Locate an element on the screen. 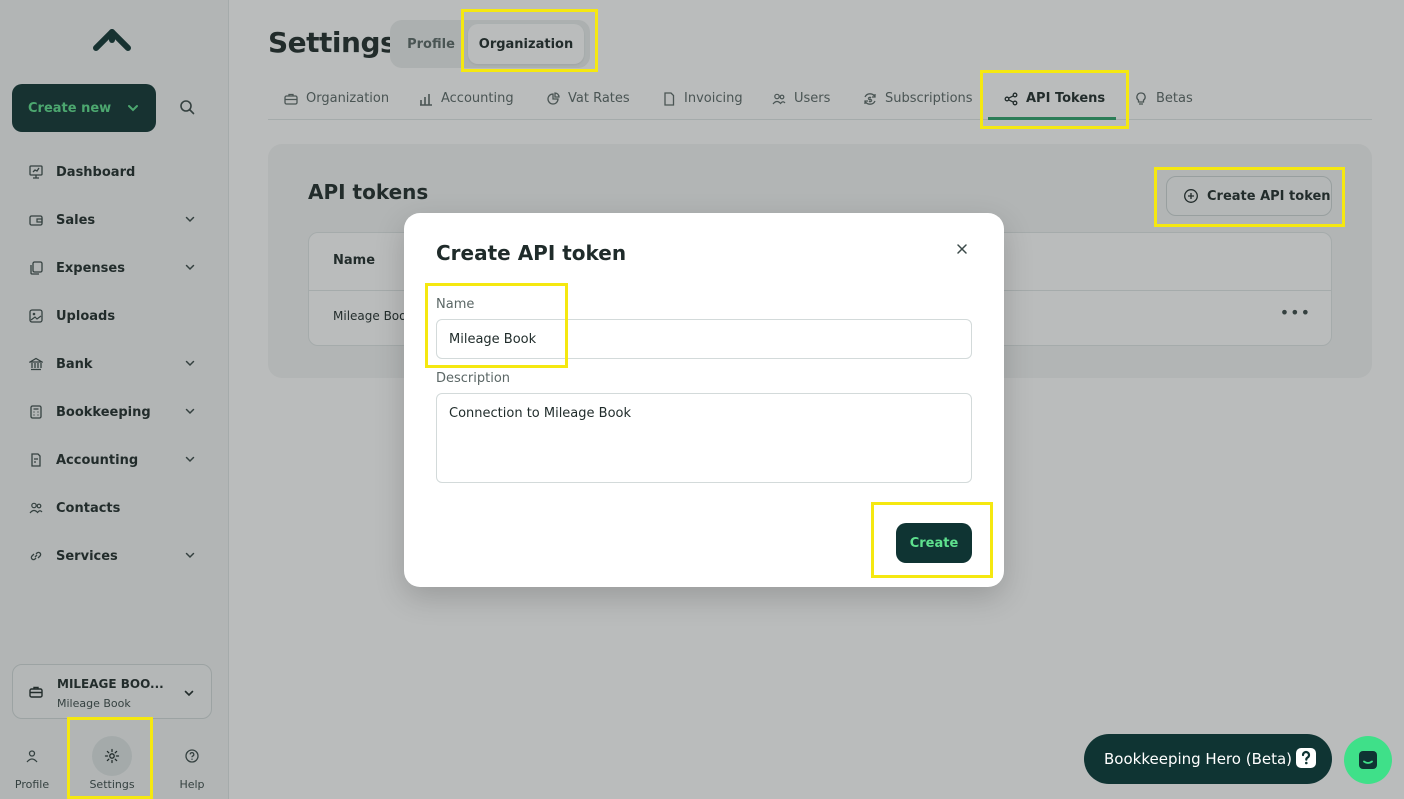  dialog-title: Create API token is located at coordinates (531, 253).